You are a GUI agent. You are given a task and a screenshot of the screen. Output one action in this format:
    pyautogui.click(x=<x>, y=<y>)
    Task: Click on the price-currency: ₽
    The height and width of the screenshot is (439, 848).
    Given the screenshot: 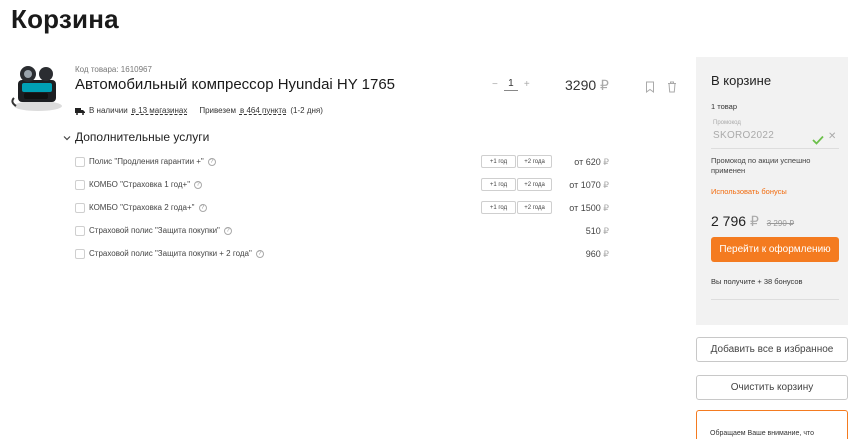 What is the action you would take?
    pyautogui.click(x=604, y=85)
    